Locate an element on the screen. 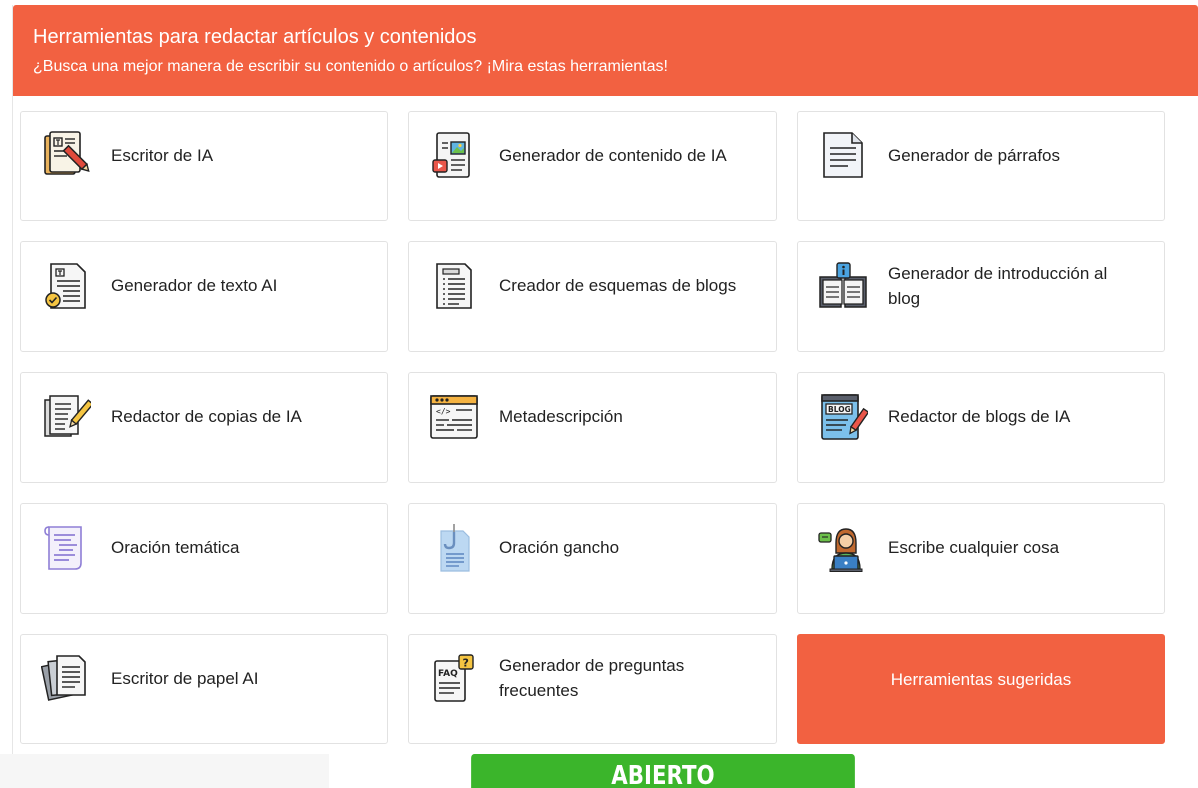  person-laptop-icon is located at coordinates (843, 548).